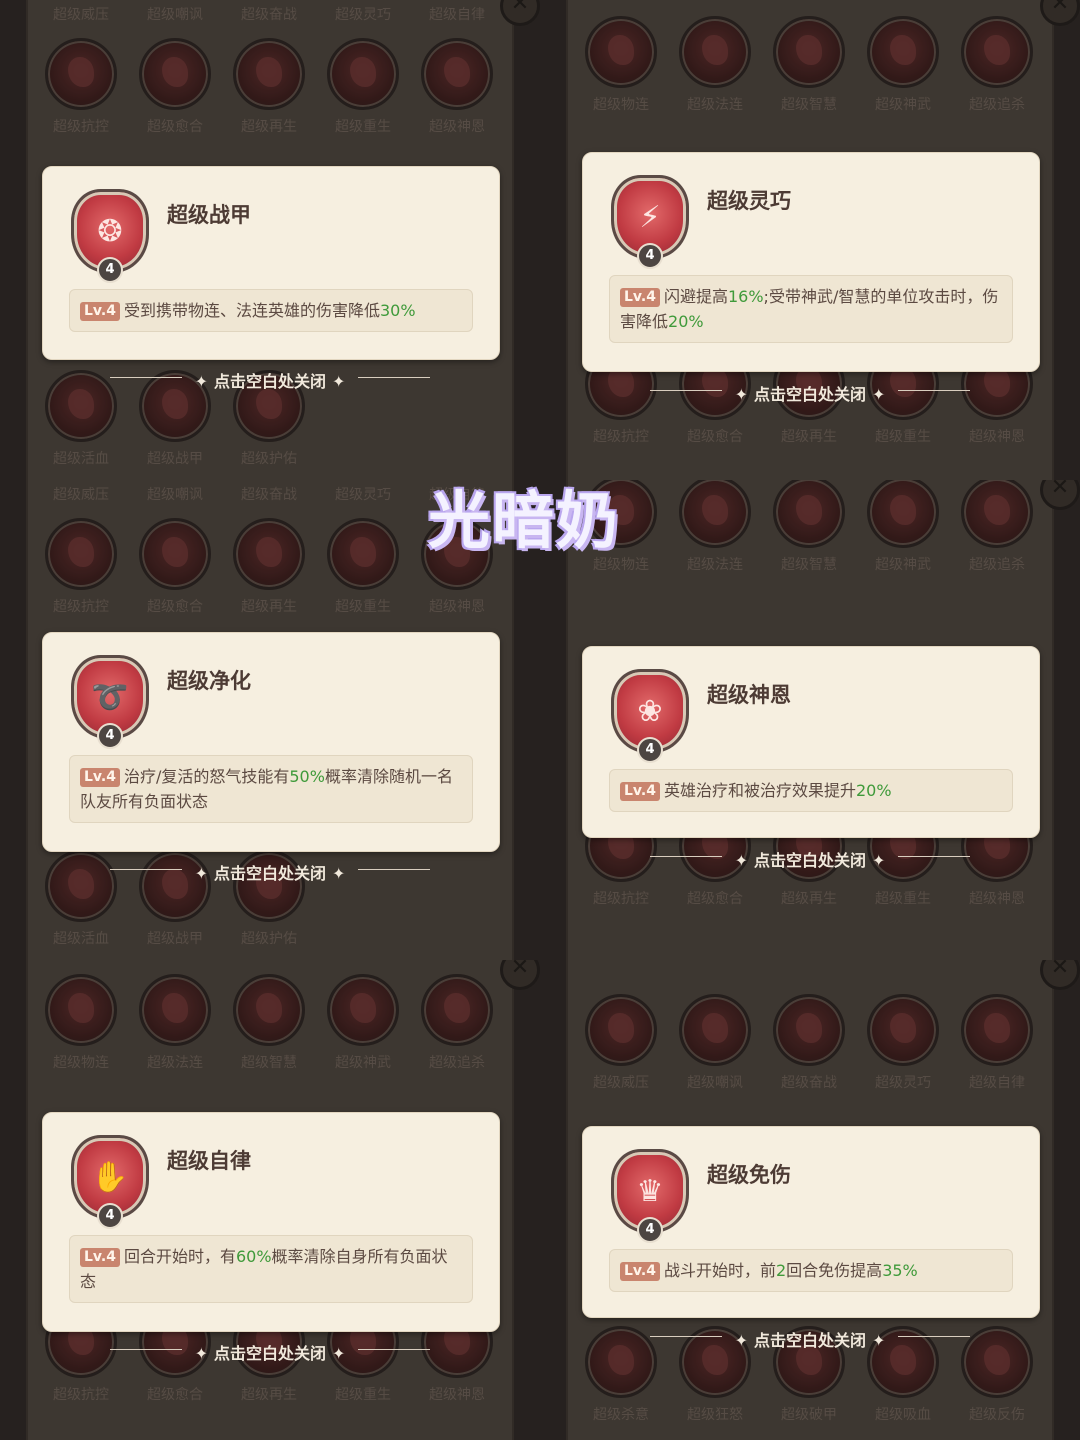  Describe the element at coordinates (811, 309) in the screenshot. I see `skill-description: Lv.4 闪避提高16%;受带神武/智慧的单位攻击时，伤害降低20%` at that location.